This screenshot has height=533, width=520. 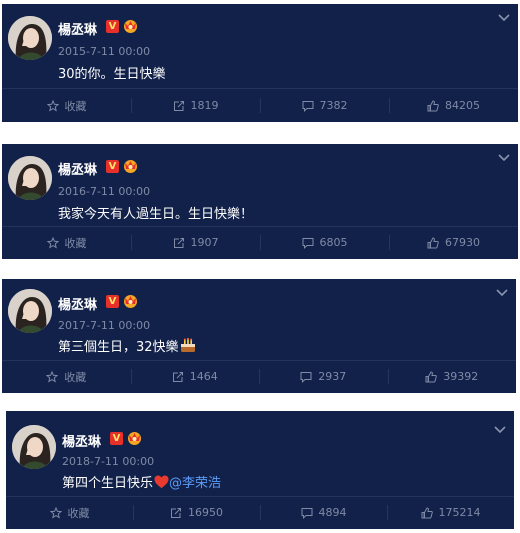 I want to click on like-count: 39392, so click(x=461, y=376).